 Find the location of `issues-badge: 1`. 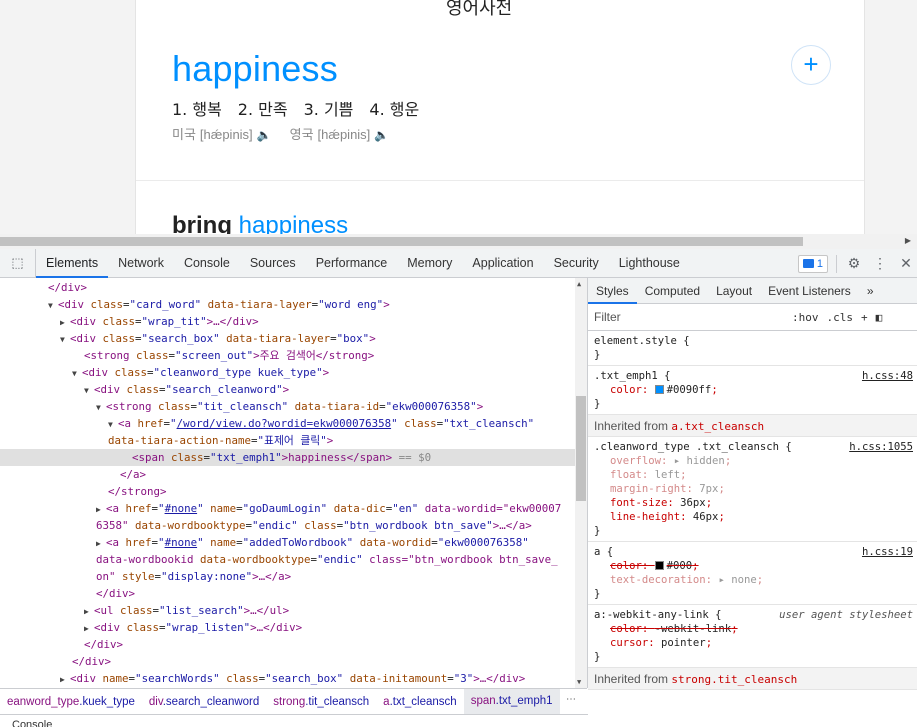

issues-badge: 1 is located at coordinates (812, 263).